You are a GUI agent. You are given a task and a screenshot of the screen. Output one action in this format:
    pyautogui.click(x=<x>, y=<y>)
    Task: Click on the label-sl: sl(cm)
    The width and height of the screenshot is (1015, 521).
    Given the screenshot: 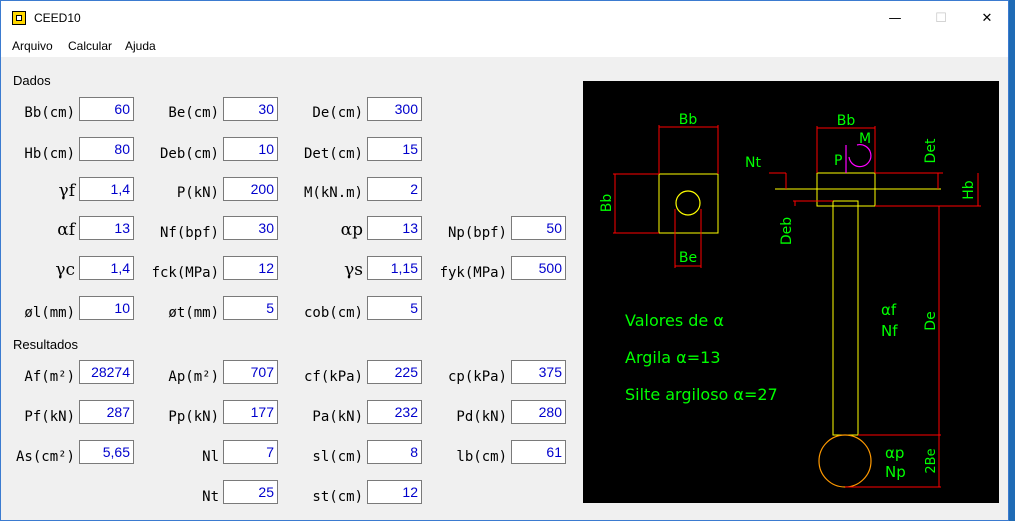 What is the action you would take?
    pyautogui.click(x=337, y=457)
    